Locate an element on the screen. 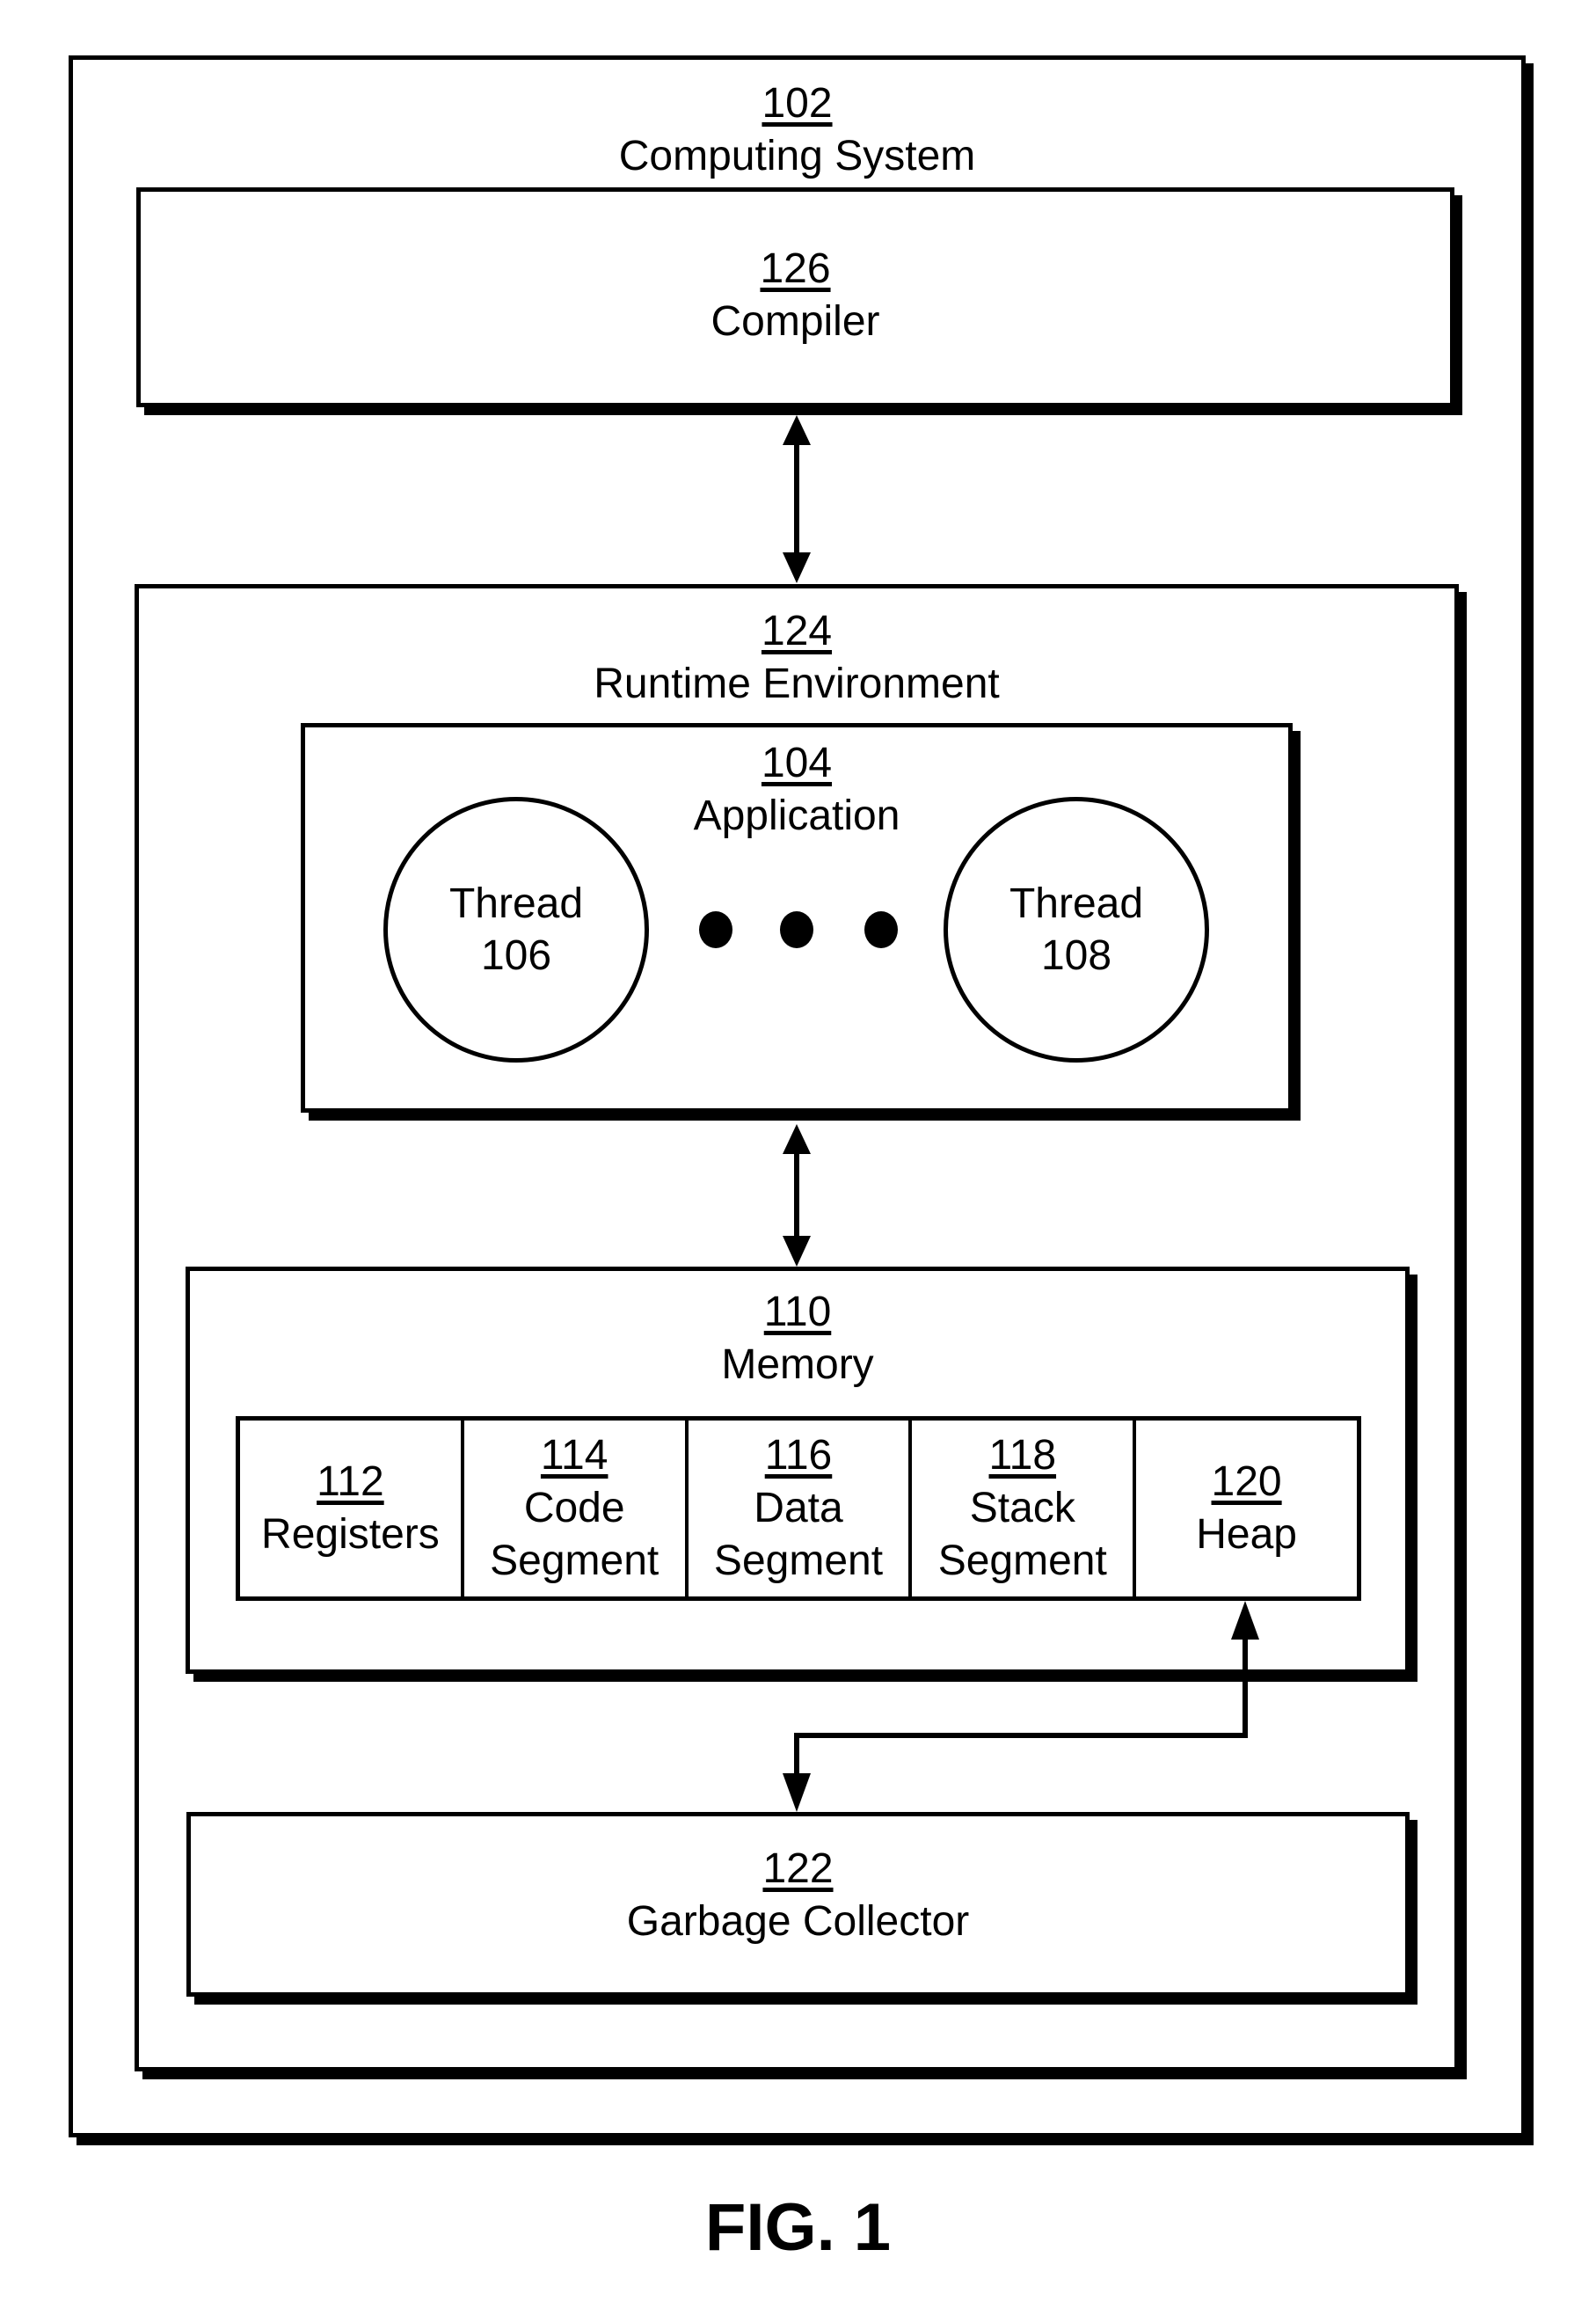 The width and height of the screenshot is (1596, 2301). thread-106-label: Thread is located at coordinates (516, 903).